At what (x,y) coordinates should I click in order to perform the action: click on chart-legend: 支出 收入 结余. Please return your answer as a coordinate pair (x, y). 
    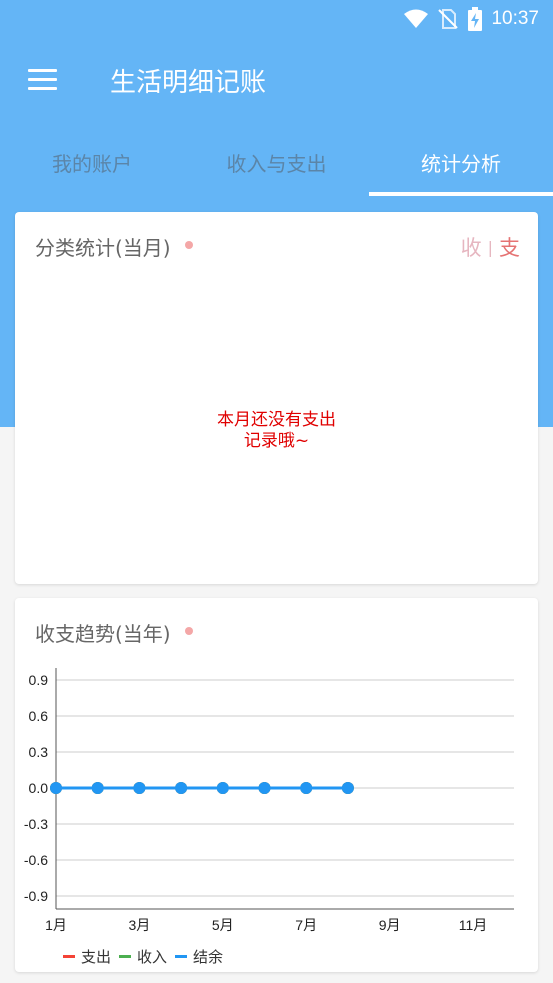
    Looking at the image, I should click on (147, 956).